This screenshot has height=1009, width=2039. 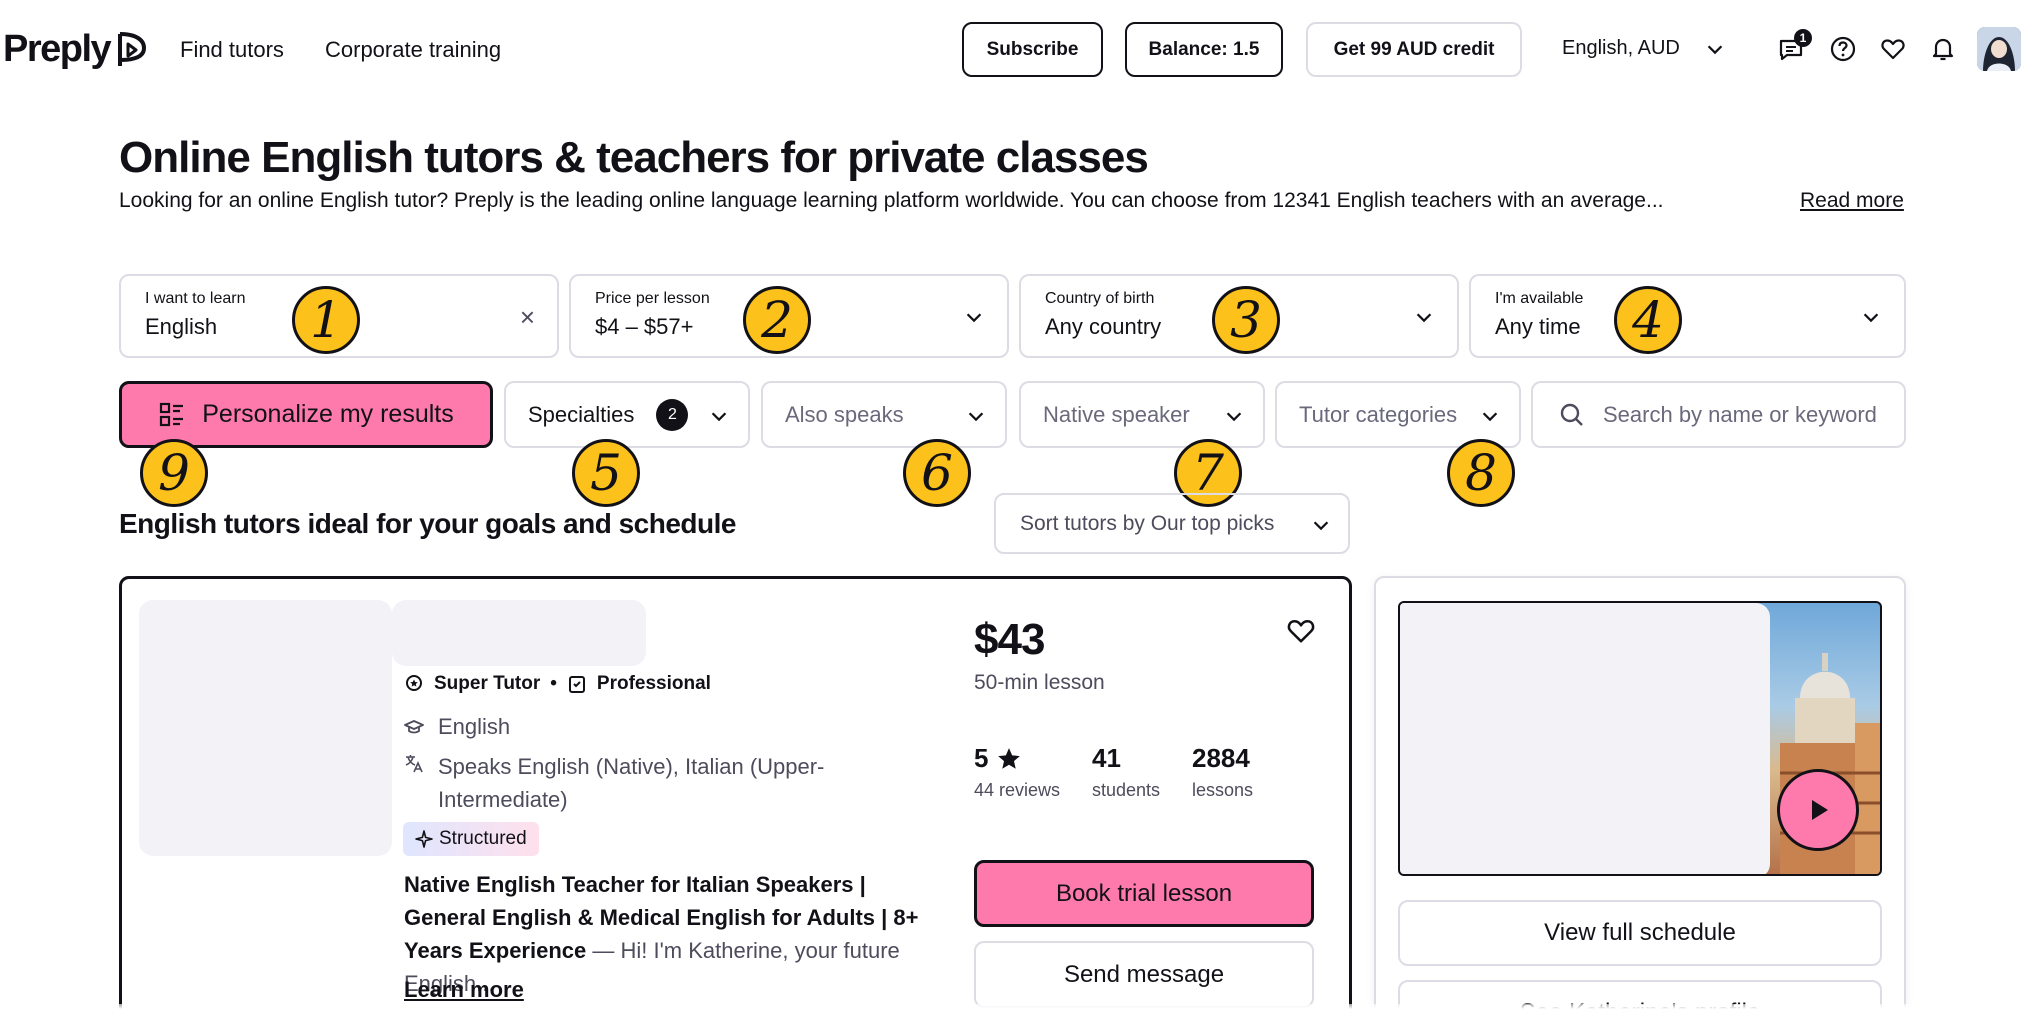 I want to click on filter-native-speaker: Native speaker, so click(x=1142, y=414).